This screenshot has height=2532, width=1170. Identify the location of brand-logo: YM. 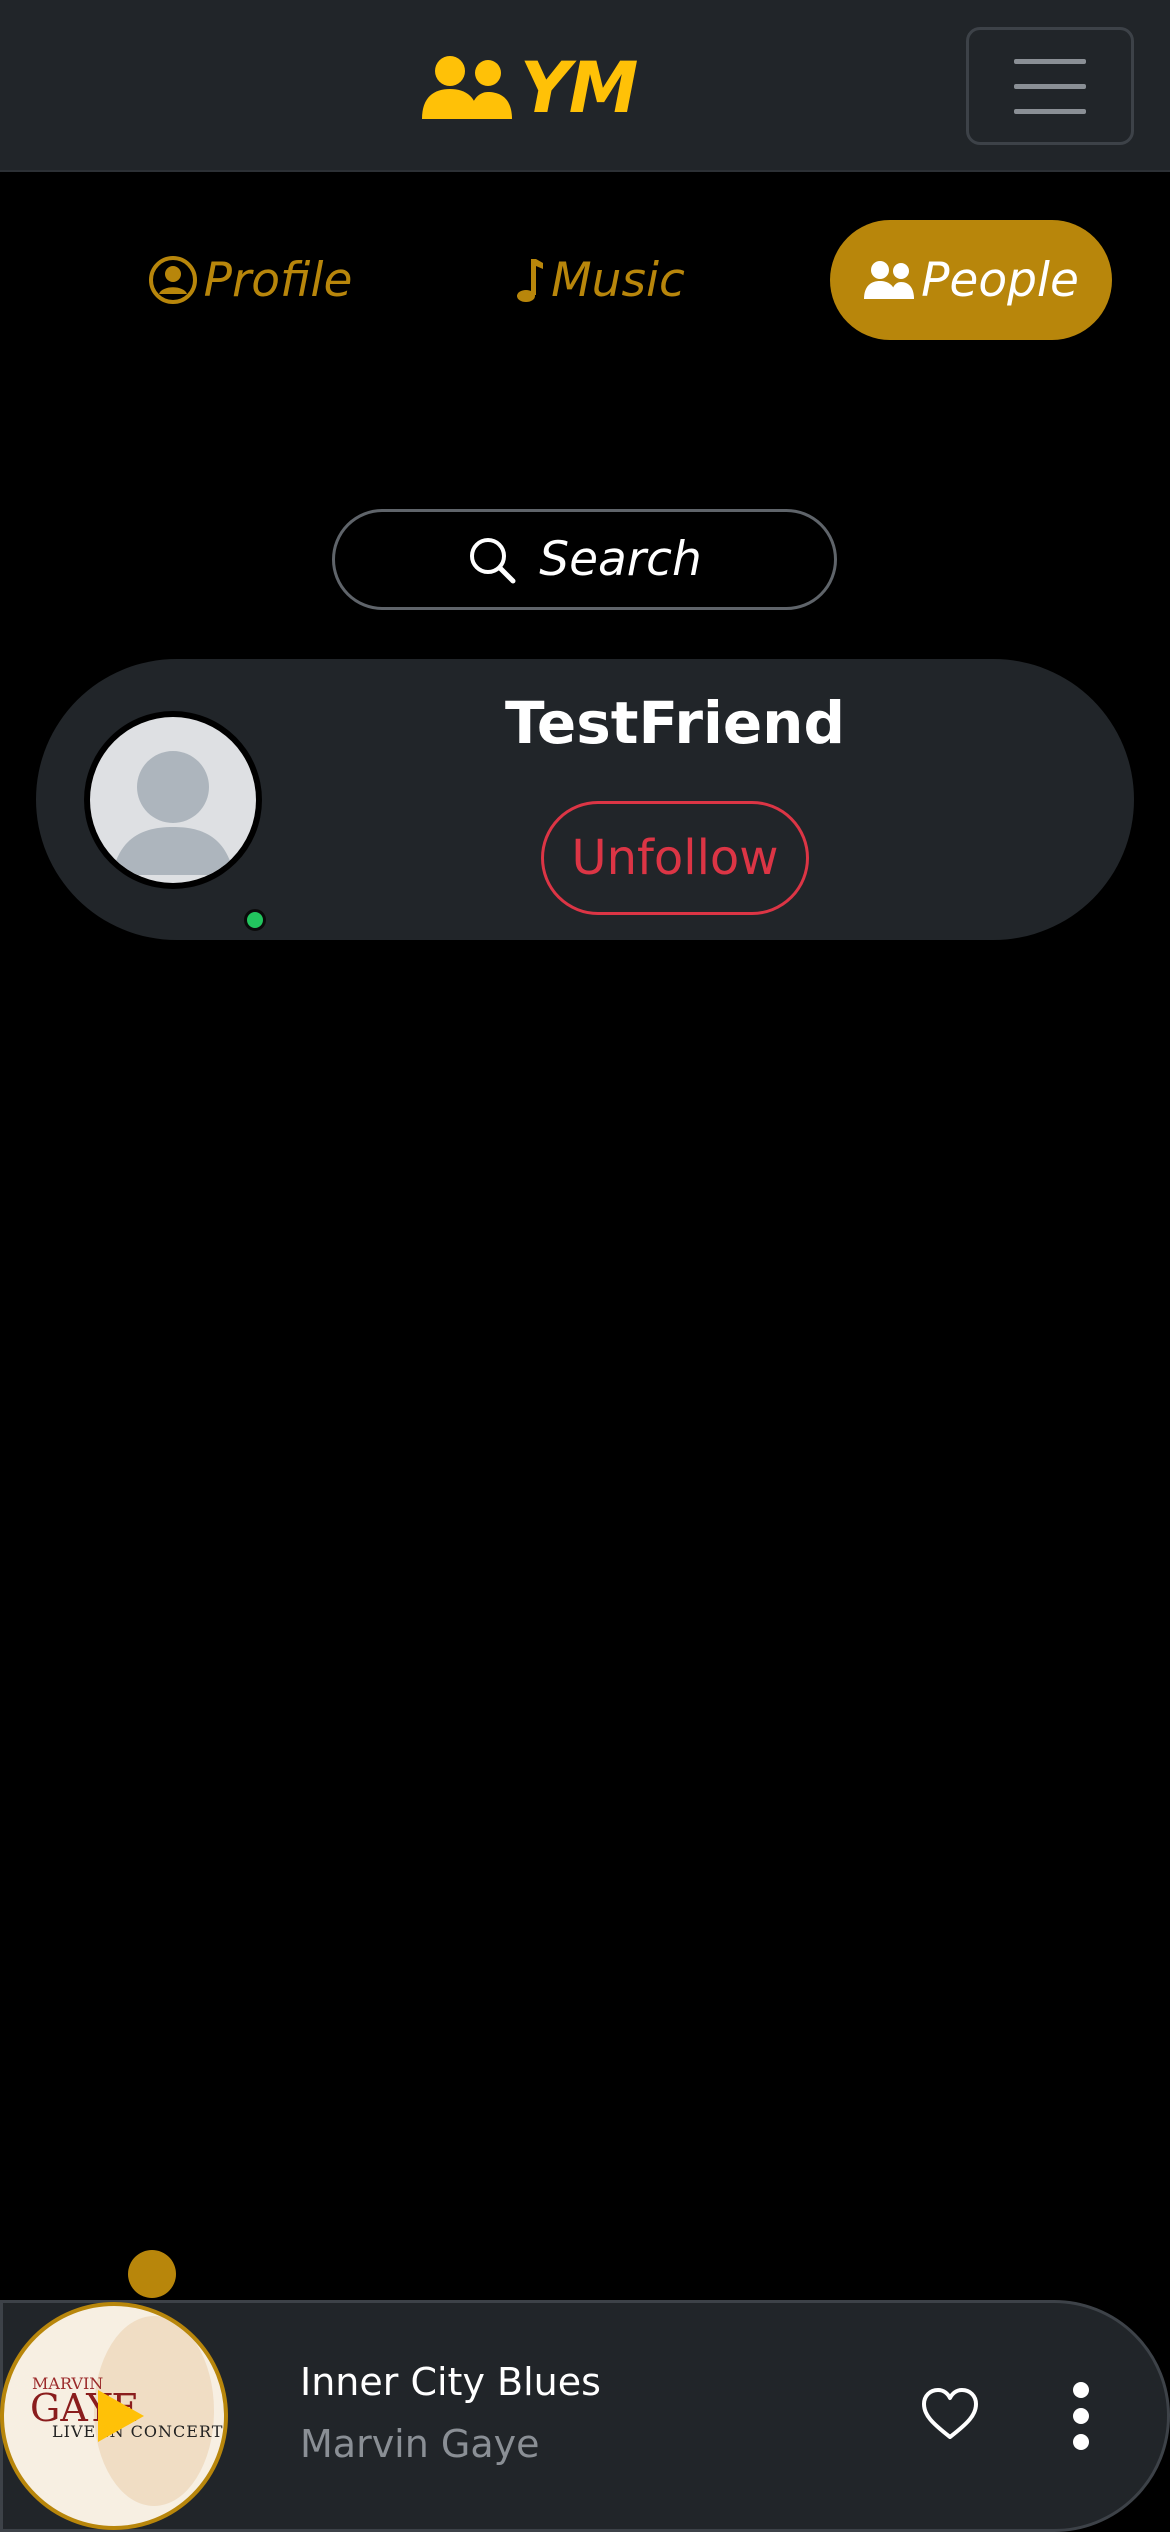
(529, 88).